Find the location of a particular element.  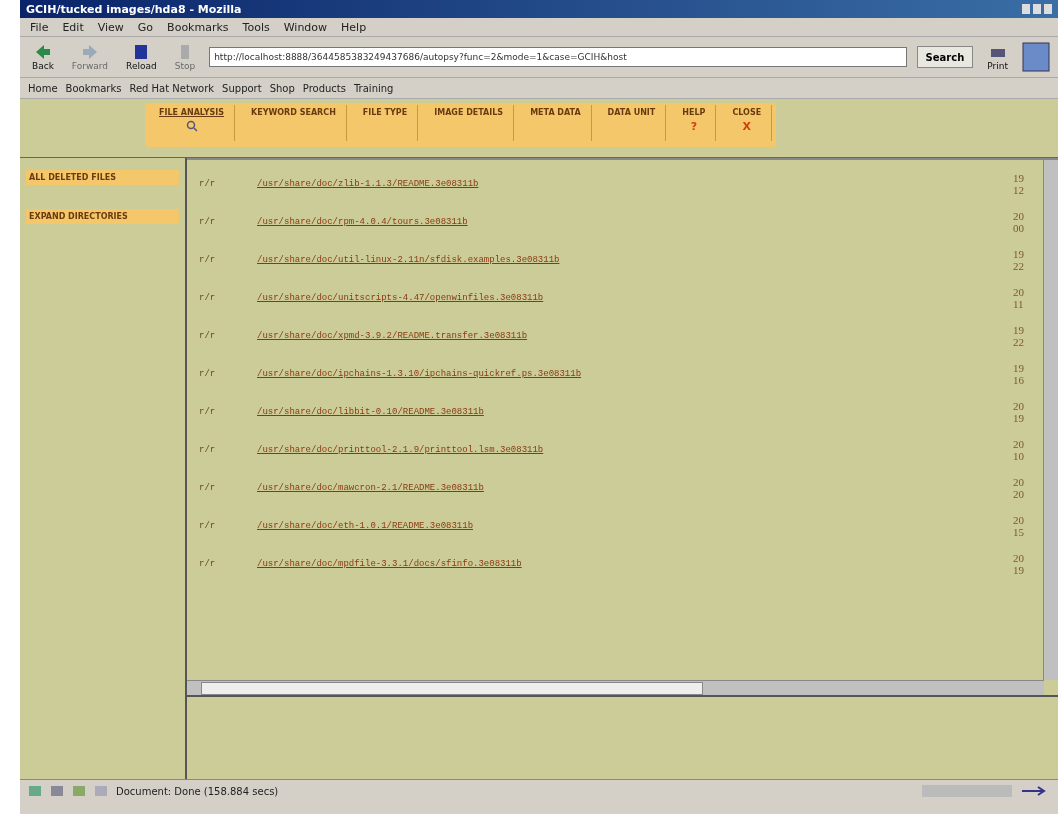

bookmark-link: Bookmarks is located at coordinates (93, 88).